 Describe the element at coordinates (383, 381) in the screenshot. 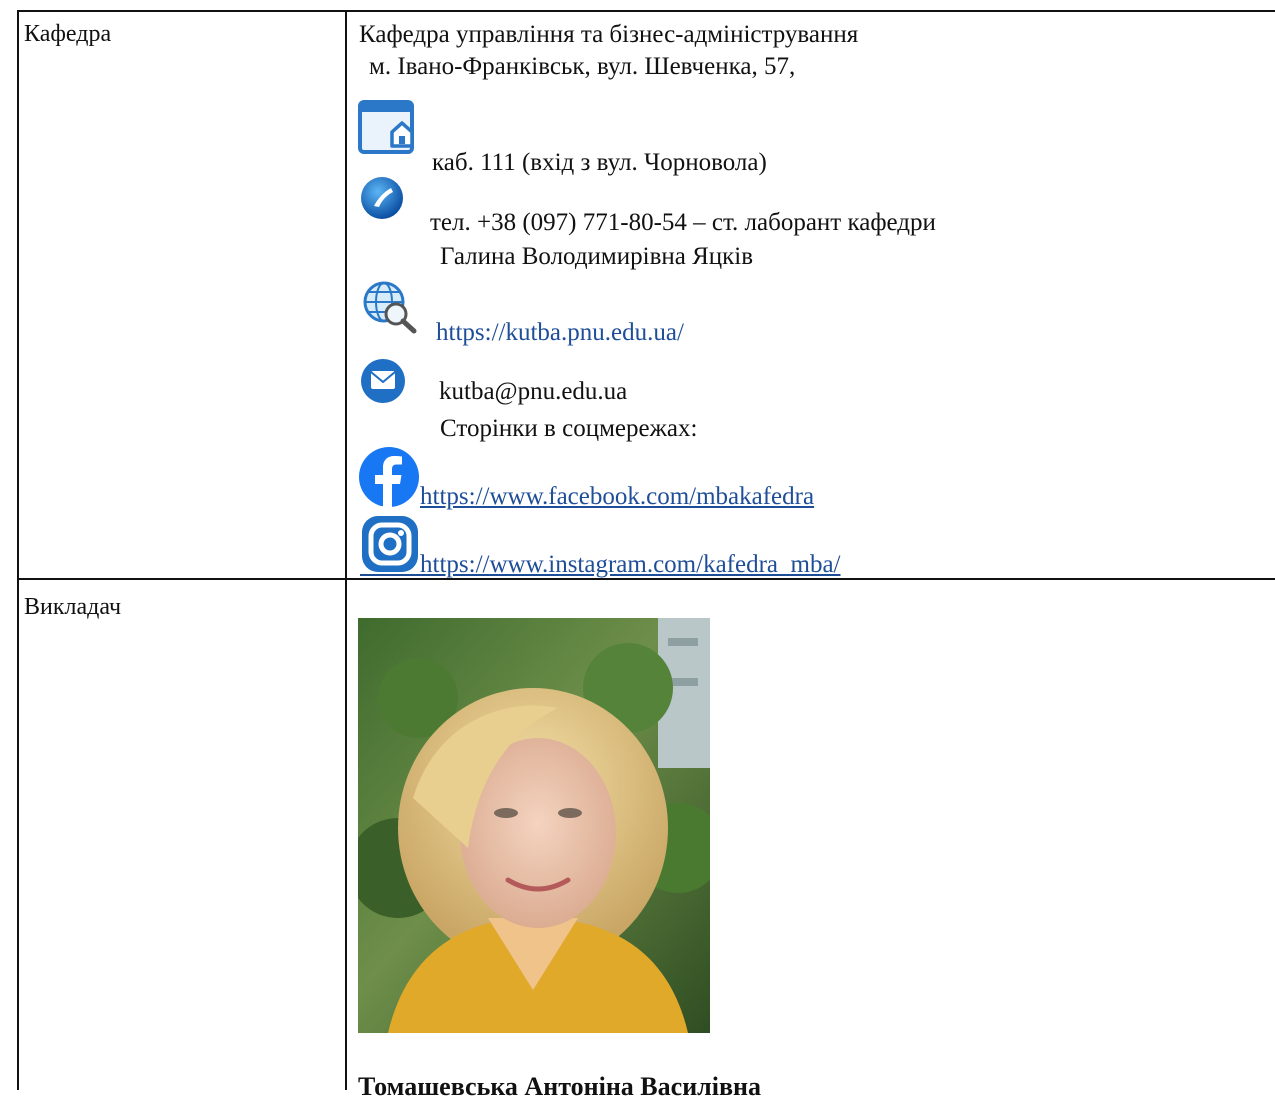

I see `envelope-icon` at that location.